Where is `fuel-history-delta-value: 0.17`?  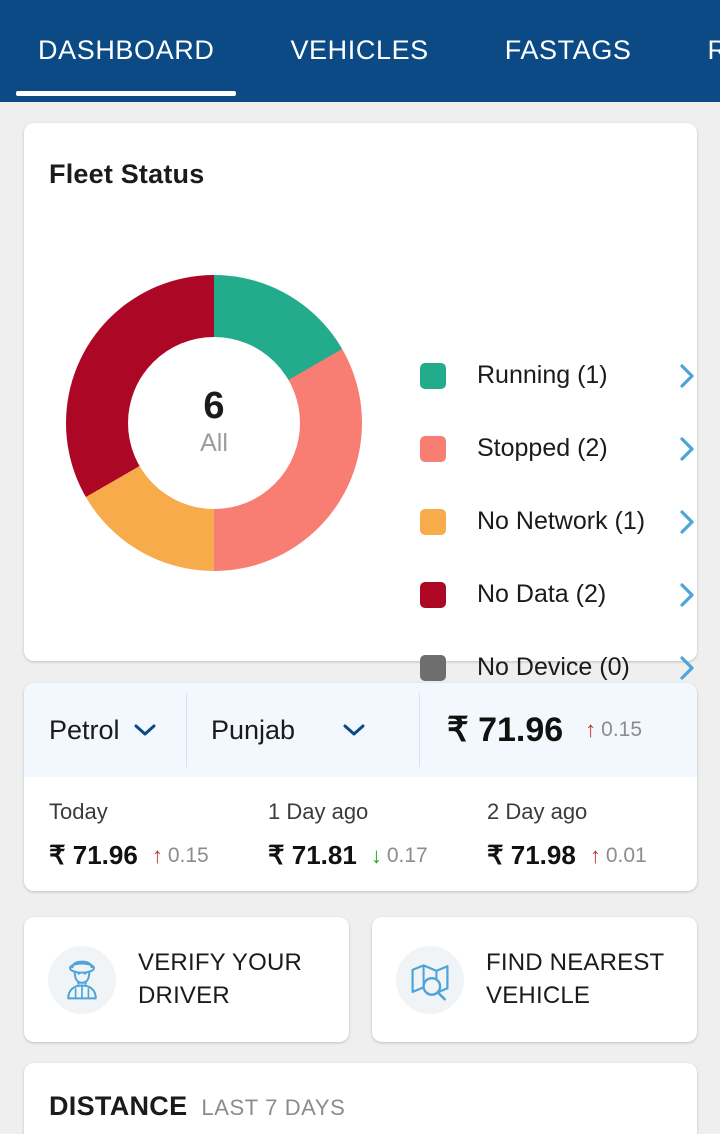
fuel-history-delta-value: 0.17 is located at coordinates (407, 855).